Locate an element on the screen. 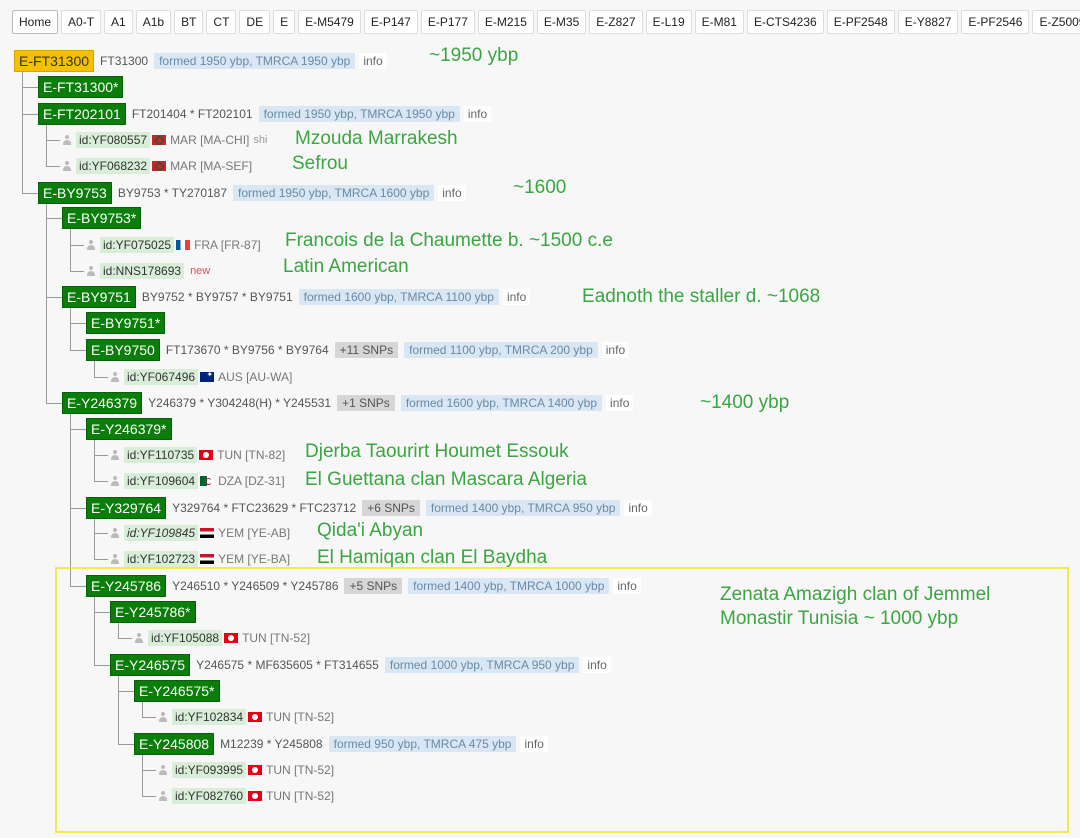  tab-a1: A1 is located at coordinates (118, 22).